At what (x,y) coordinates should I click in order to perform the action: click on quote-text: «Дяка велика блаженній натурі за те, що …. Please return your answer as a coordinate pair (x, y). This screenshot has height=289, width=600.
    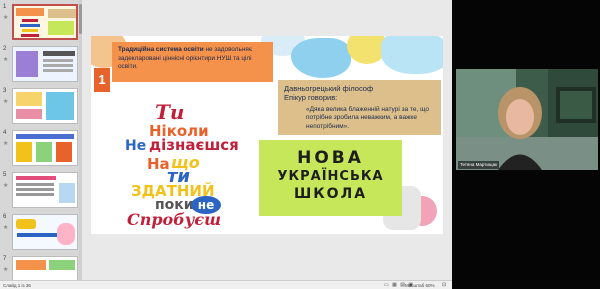
    Looking at the image, I should click on (367, 117).